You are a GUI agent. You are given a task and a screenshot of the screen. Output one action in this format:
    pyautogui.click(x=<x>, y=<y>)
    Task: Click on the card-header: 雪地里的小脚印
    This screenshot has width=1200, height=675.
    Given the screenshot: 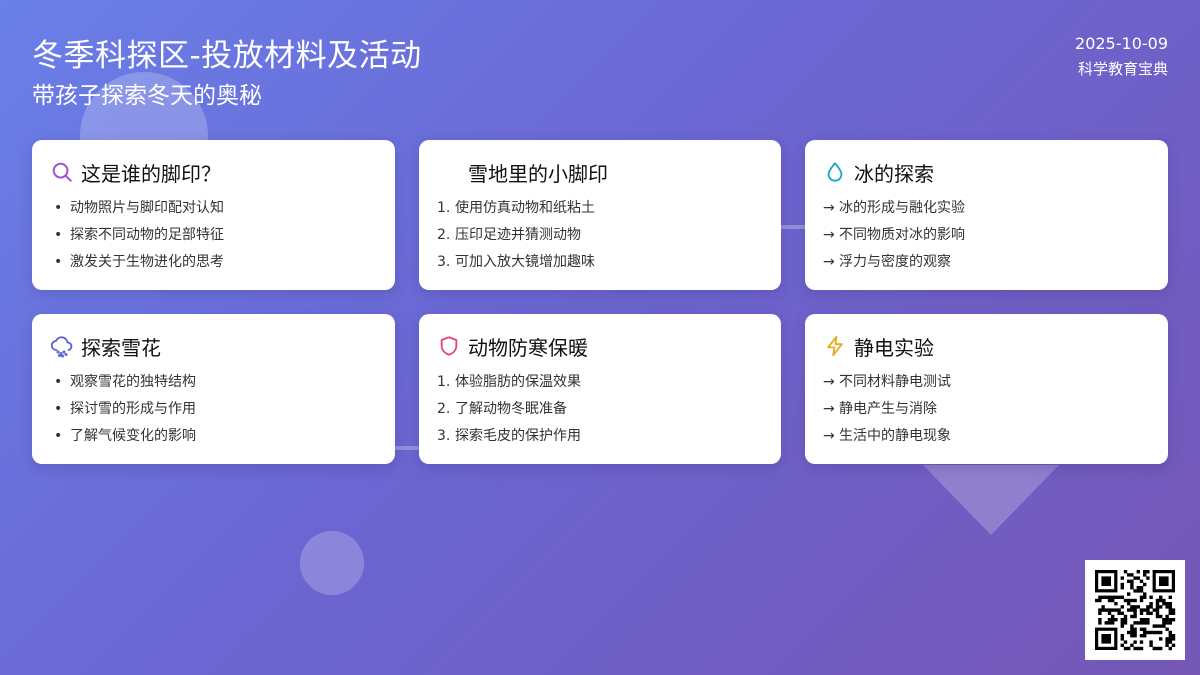 What is the action you would take?
    pyautogui.click(x=522, y=172)
    